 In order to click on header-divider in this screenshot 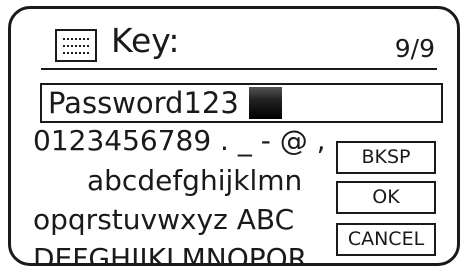, I will do `click(239, 69)`.